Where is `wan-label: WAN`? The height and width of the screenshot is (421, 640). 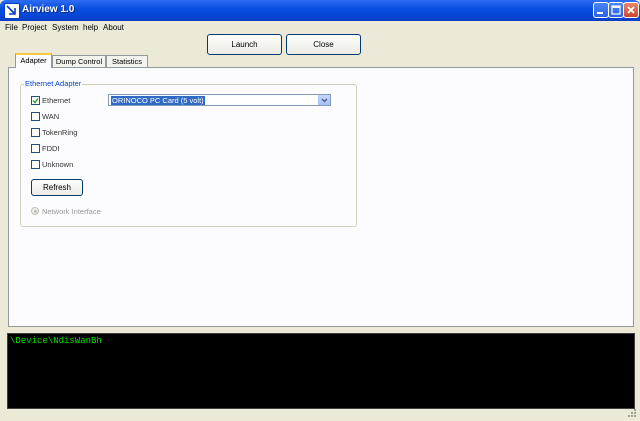 wan-label: WAN is located at coordinates (51, 116).